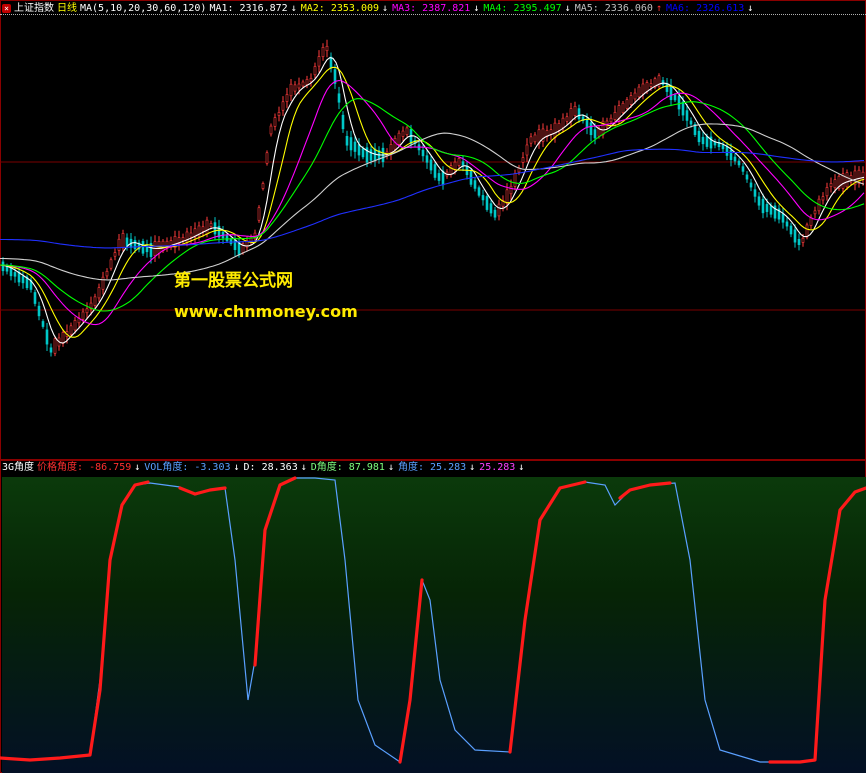  Describe the element at coordinates (67, 8) in the screenshot. I see `period-label: 日线` at that location.